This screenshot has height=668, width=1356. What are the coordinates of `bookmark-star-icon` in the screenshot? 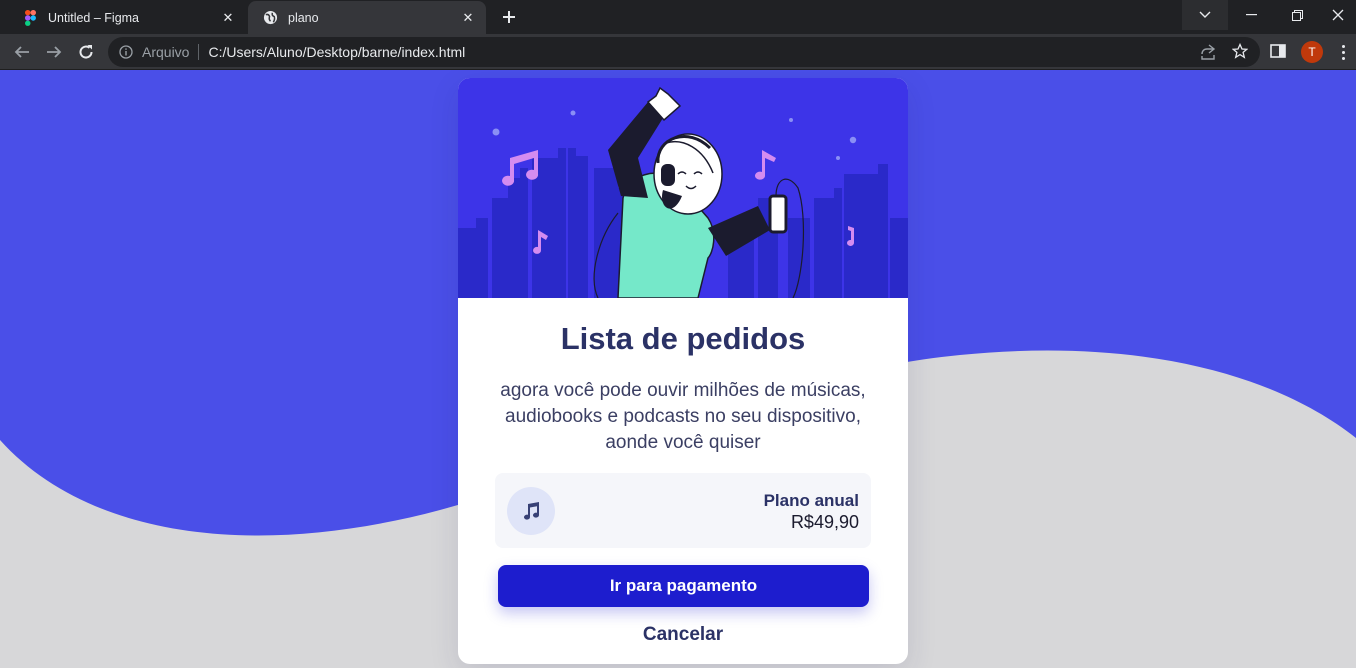 It's located at (1240, 53).